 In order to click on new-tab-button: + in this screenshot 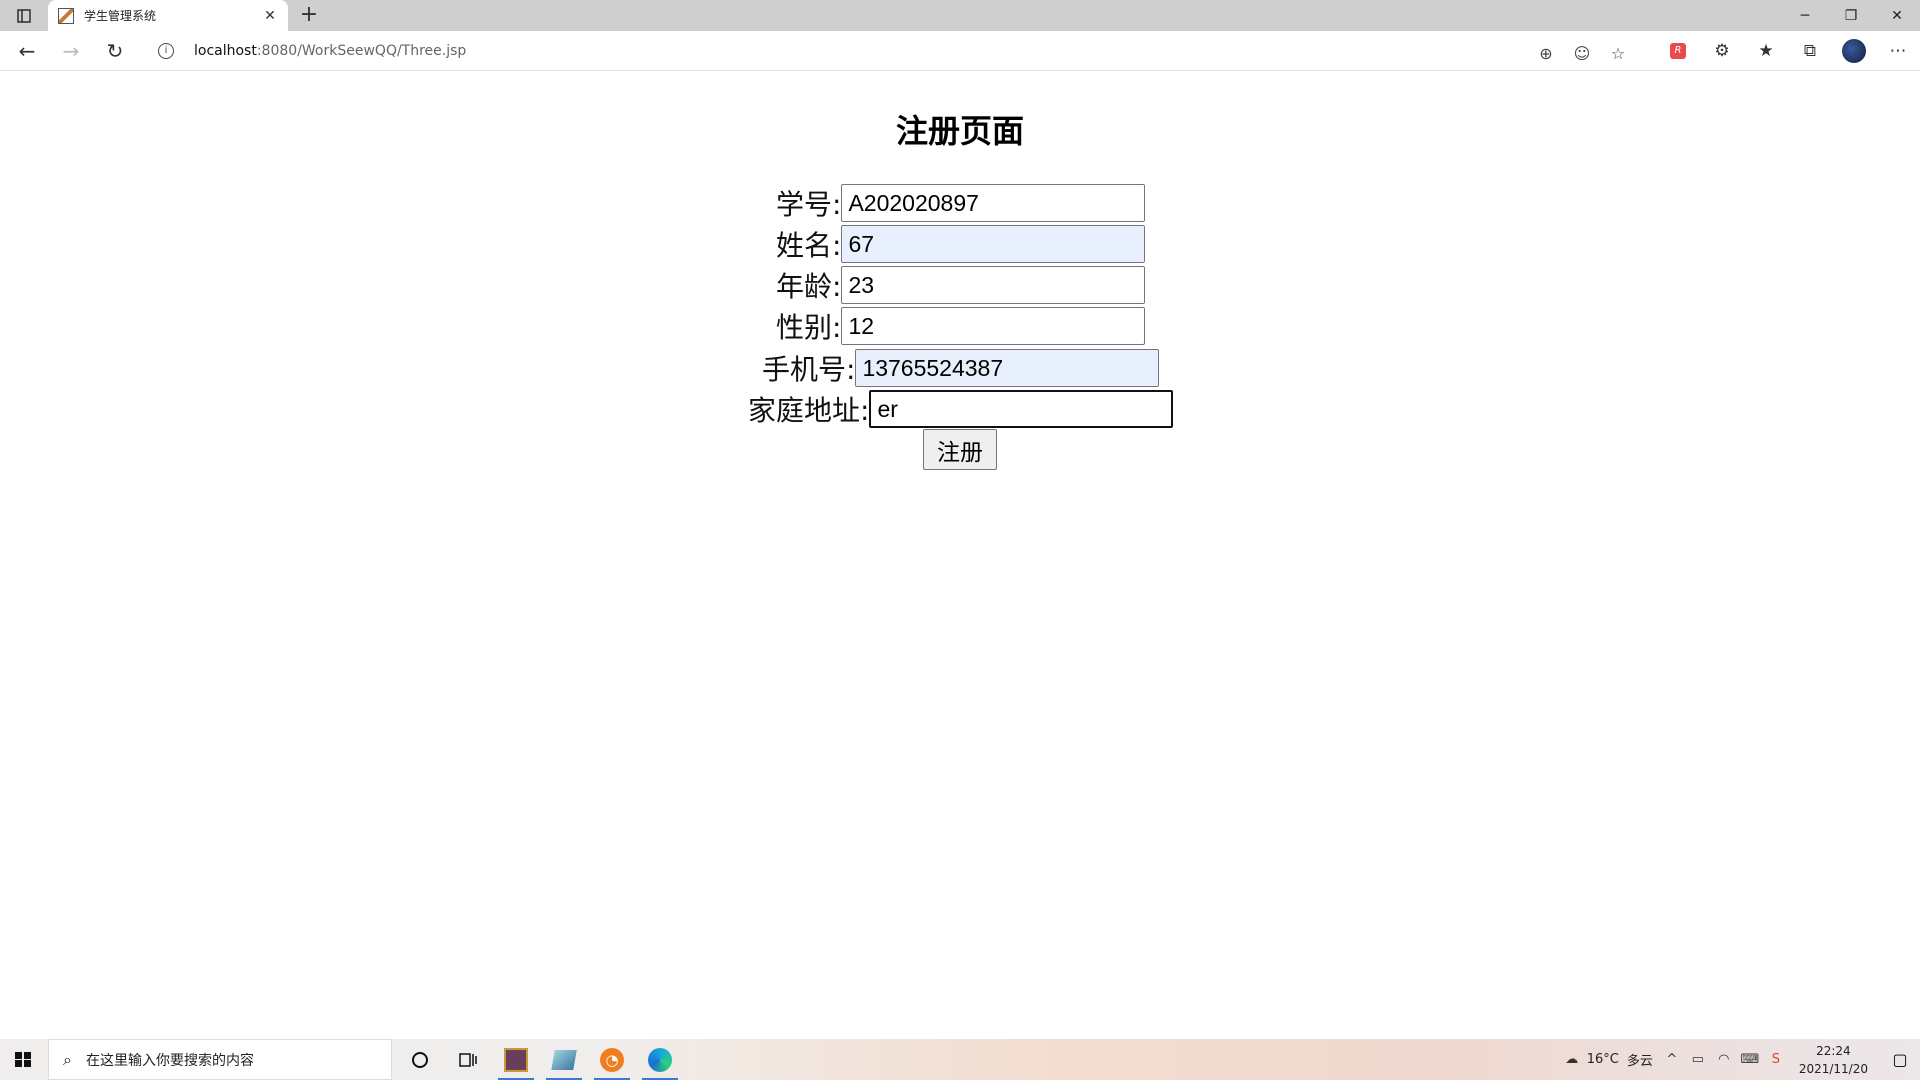, I will do `click(309, 16)`.